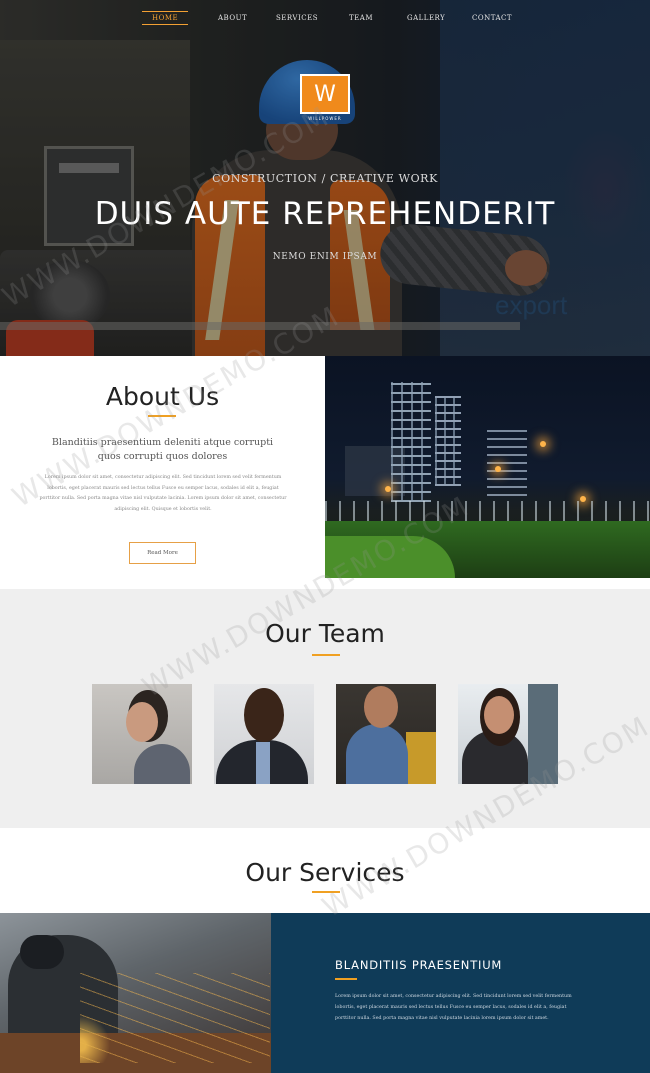 Image resolution: width=650 pixels, height=1073 pixels. I want to click on hero-title: DUIS AUTE REPREHENDERIT, so click(325, 214).